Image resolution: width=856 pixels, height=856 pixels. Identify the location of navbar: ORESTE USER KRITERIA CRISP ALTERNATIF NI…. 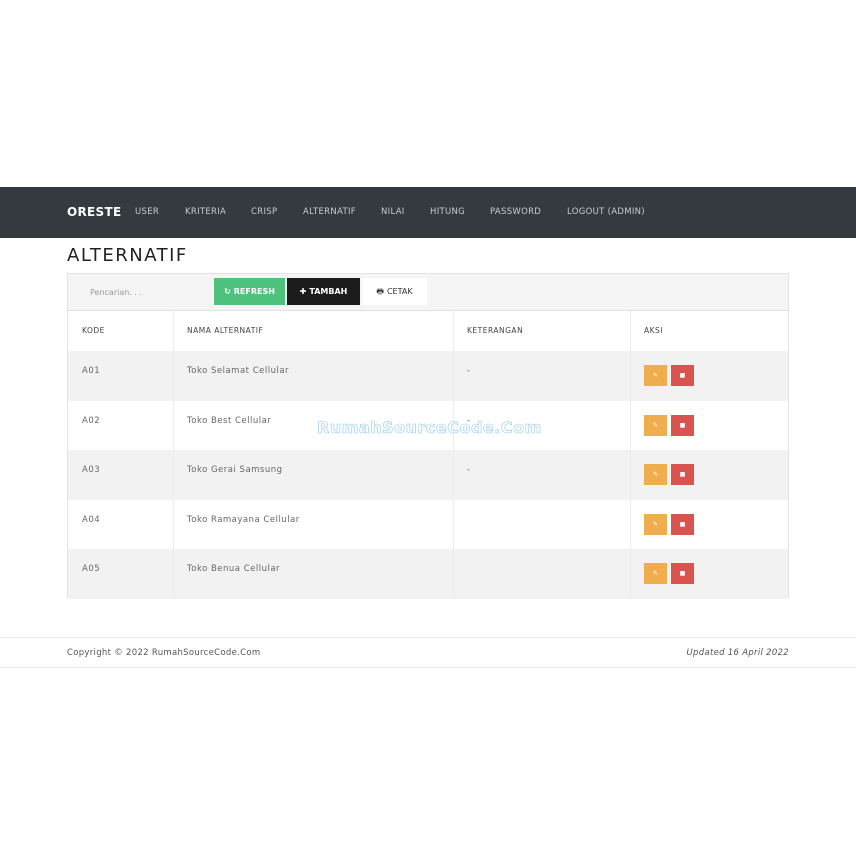
(428, 212).